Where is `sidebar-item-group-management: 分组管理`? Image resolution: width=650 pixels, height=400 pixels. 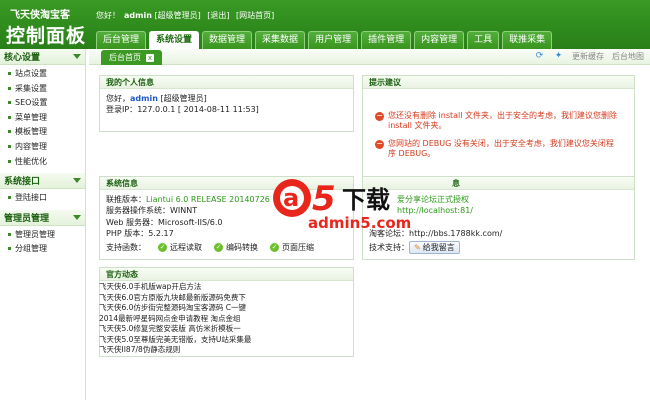 sidebar-item-group-management: 分组管理 is located at coordinates (42, 249).